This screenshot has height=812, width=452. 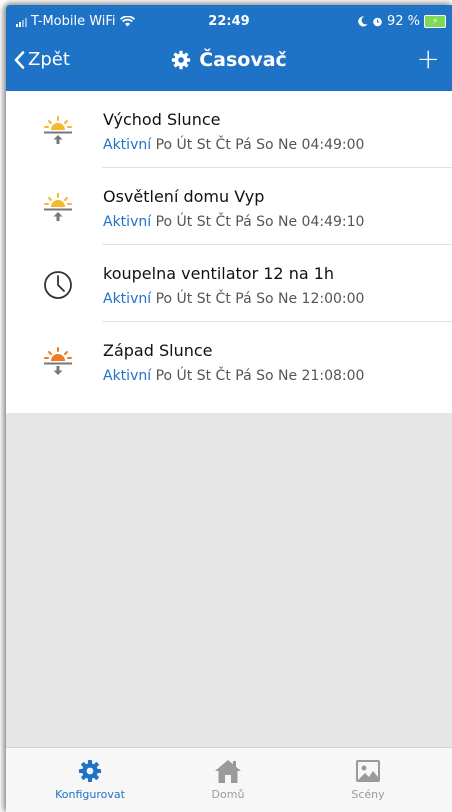 What do you see at coordinates (368, 794) in the screenshot?
I see `tab-scenes-label: Scény` at bounding box center [368, 794].